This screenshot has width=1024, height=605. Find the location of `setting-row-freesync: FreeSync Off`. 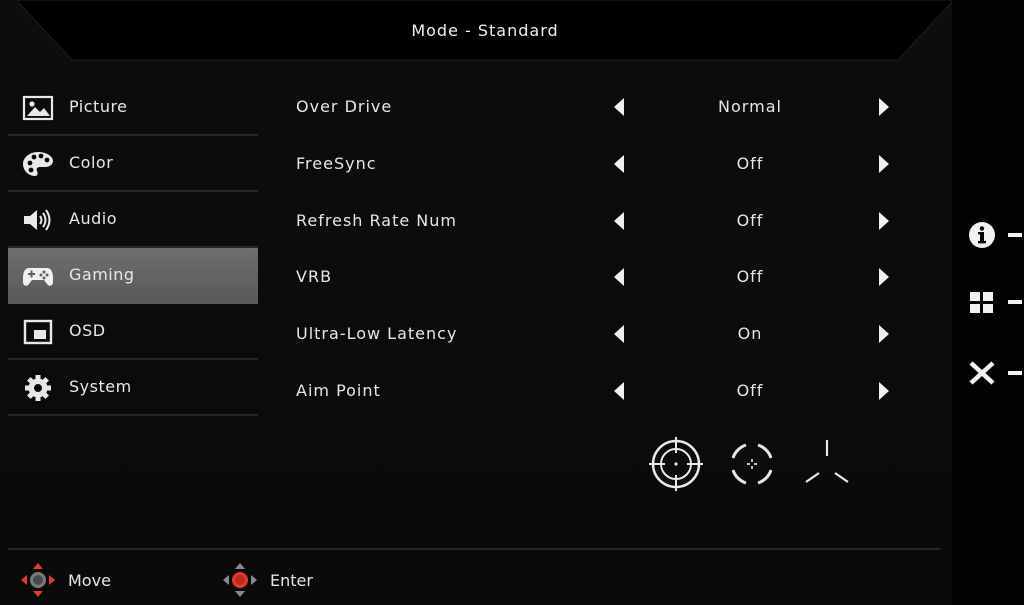

setting-row-freesync: FreeSync Off is located at coordinates (600, 165).